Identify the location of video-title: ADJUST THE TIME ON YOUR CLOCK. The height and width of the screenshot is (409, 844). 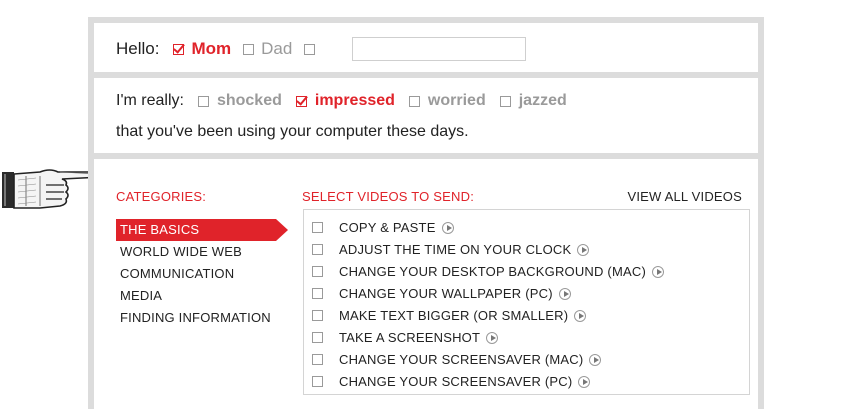
(455, 249).